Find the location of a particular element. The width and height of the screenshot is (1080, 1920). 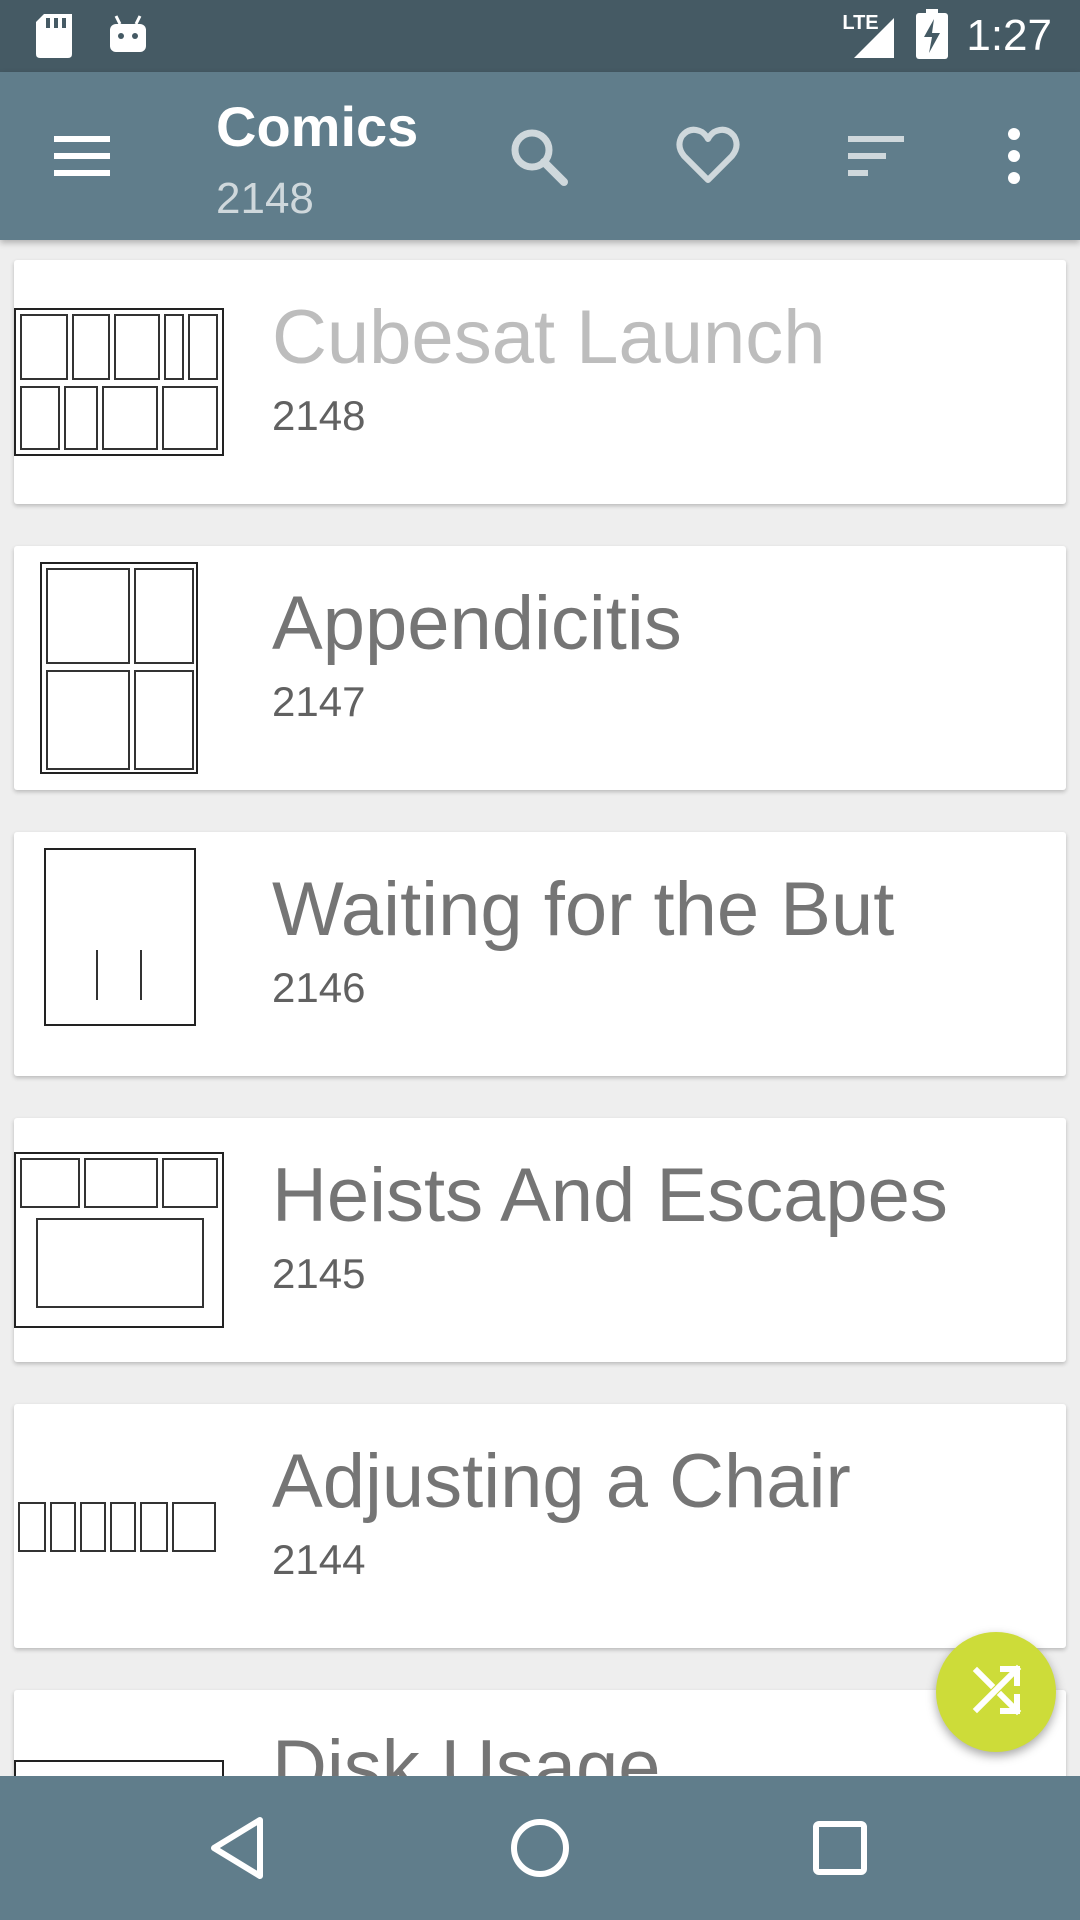

comic-title: Heists And Escapes is located at coordinates (610, 1195).